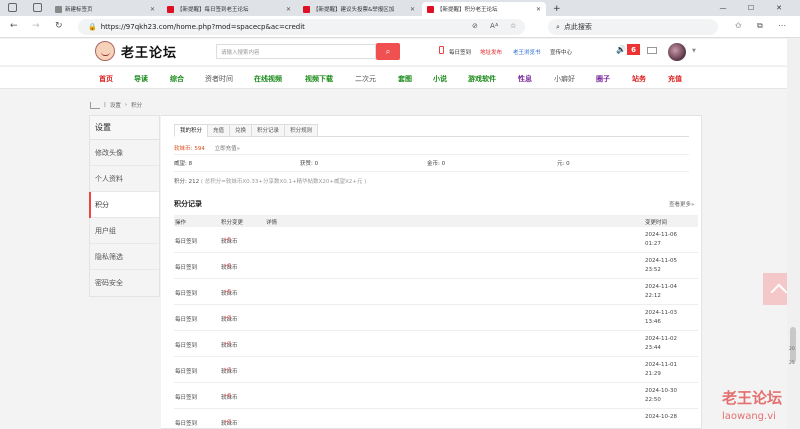 The image size is (800, 429). Describe the element at coordinates (694, 51) in the screenshot. I see `chevron-down-icon: ▼` at that location.